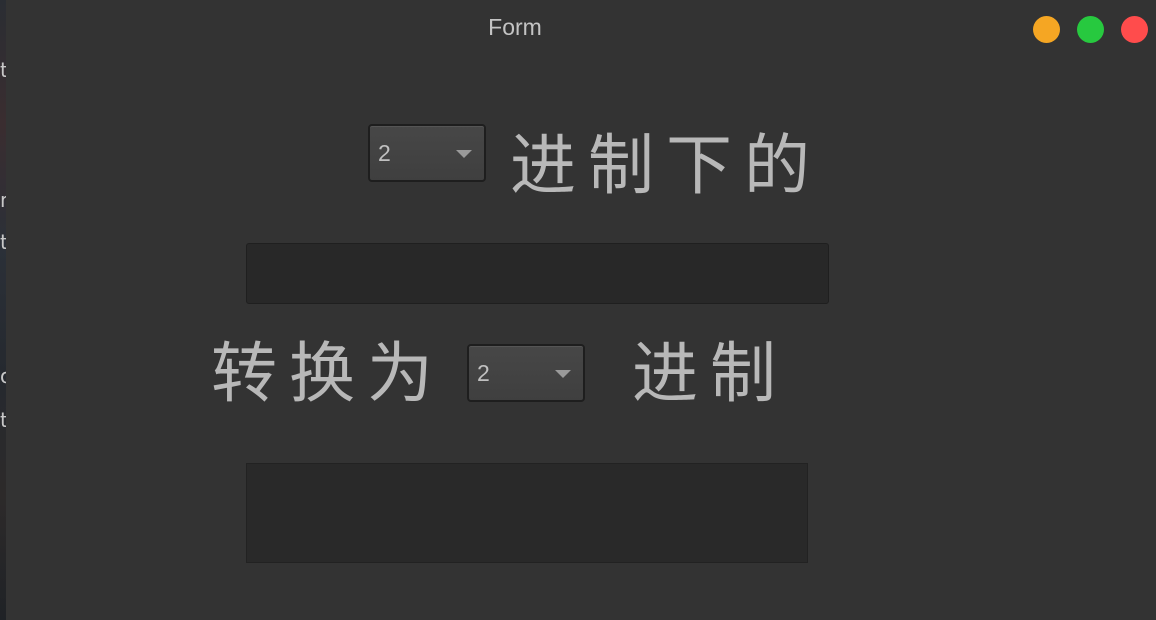 Image resolution: width=1156 pixels, height=620 pixels. What do you see at coordinates (1134, 29) in the screenshot?
I see `close-button` at bounding box center [1134, 29].